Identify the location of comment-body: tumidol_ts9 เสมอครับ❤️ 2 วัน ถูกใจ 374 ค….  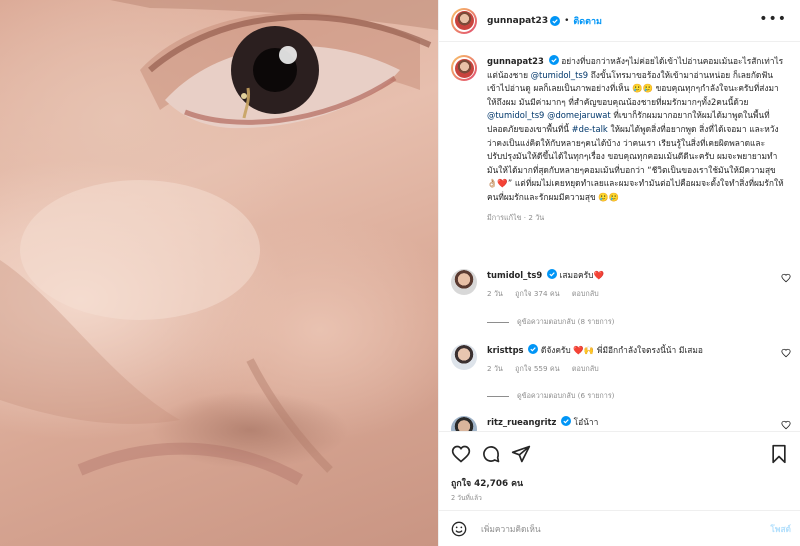
(548, 284).